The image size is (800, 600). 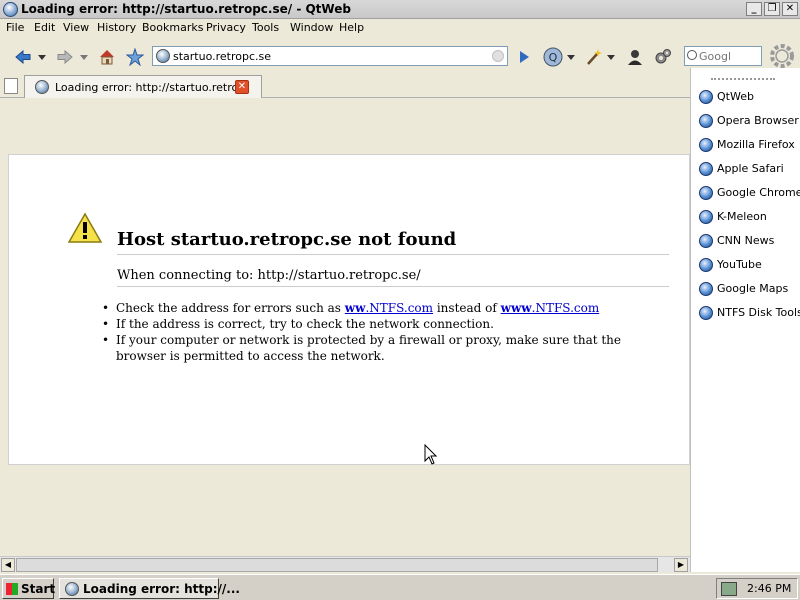 I want to click on bookmark-k-meleon: K-Meleon, so click(x=749, y=217).